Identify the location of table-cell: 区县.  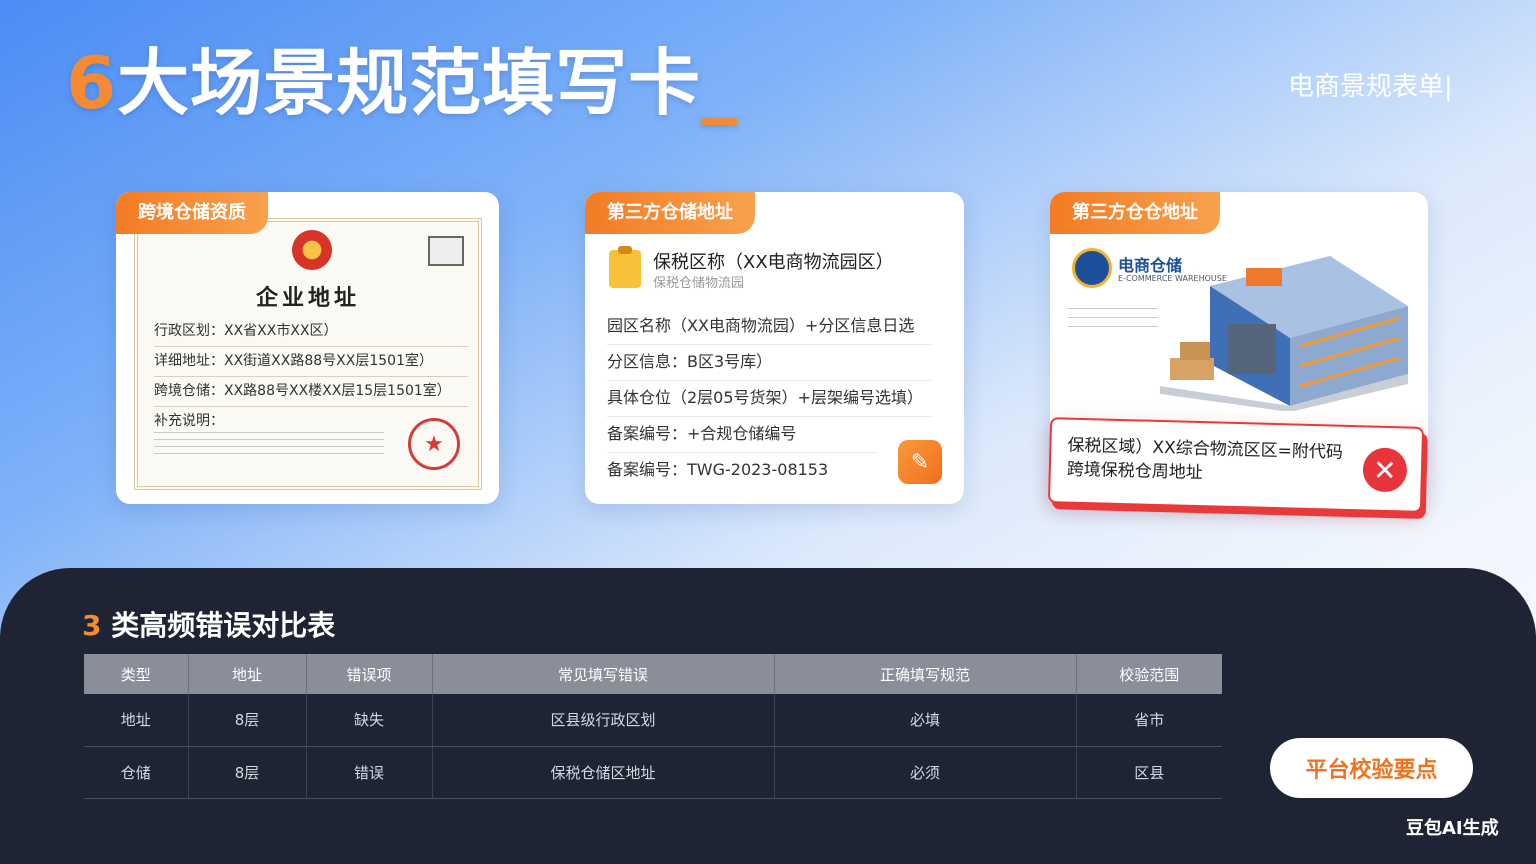
(1149, 772).